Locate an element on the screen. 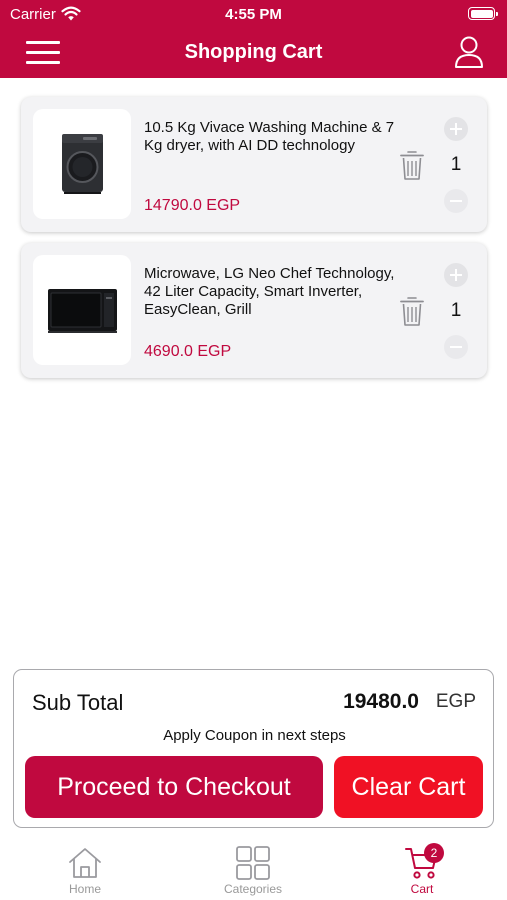 Image resolution: width=507 pixels, height=900 pixels. washing-machine-icon is located at coordinates (82, 164).